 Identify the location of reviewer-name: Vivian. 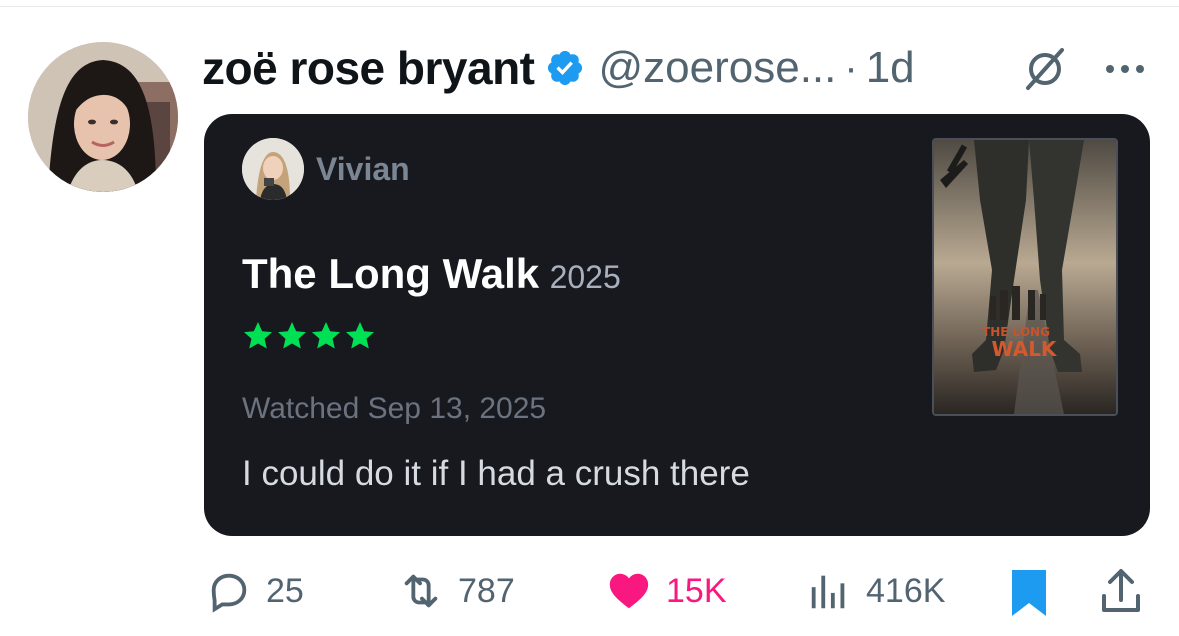
(363, 168).